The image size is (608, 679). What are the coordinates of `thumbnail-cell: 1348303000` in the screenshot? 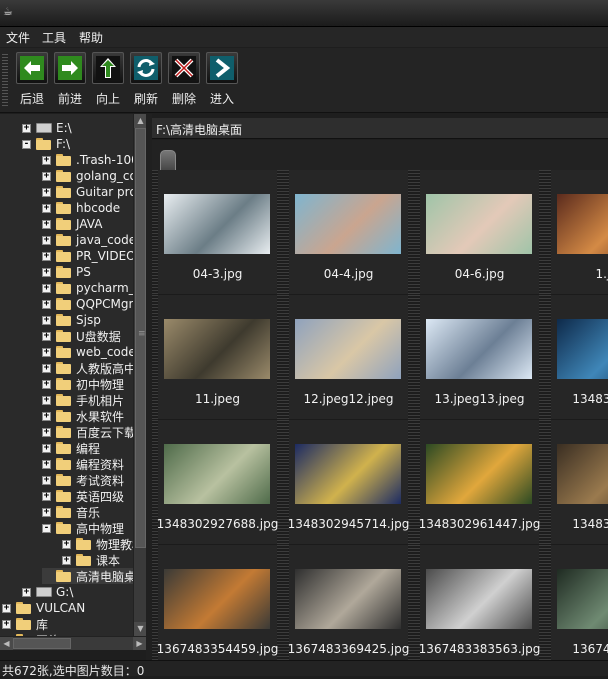 It's located at (576, 482).